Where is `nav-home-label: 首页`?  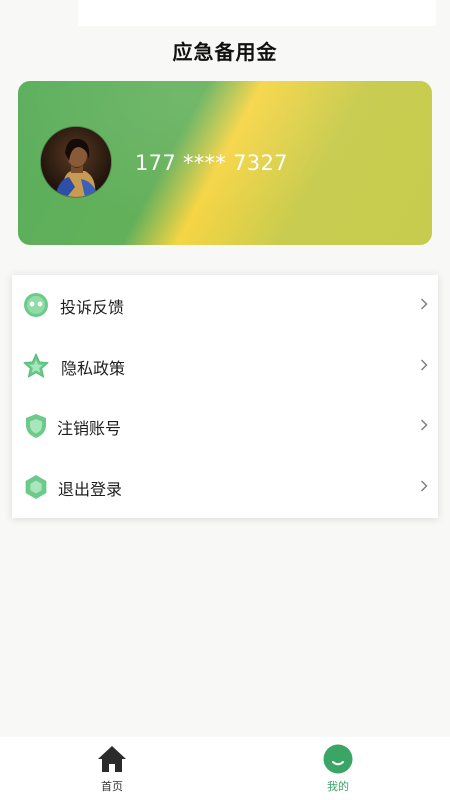
nav-home-label: 首页 is located at coordinates (112, 786).